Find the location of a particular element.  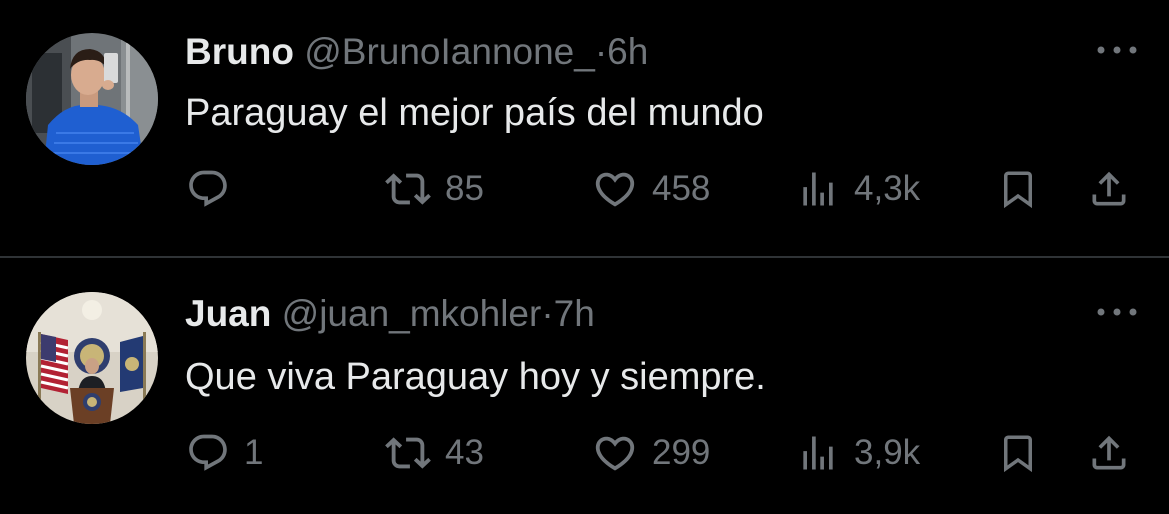

user-handle: @BrunoIannone_ is located at coordinates (449, 51).